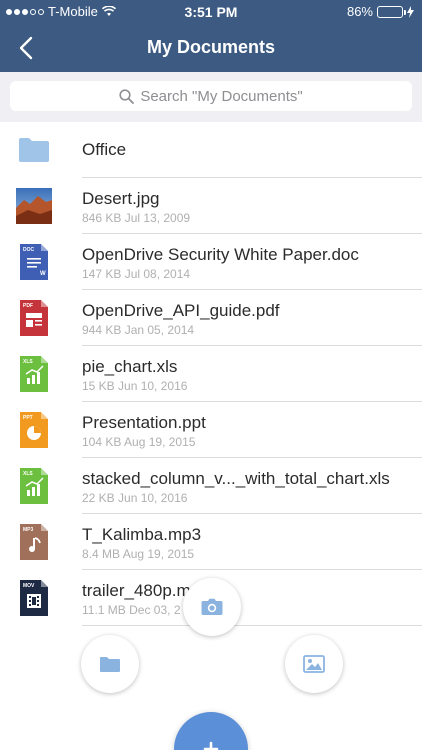 The height and width of the screenshot is (750, 422). Describe the element at coordinates (28, 418) in the screenshot. I see `svg-text: PPT` at that location.